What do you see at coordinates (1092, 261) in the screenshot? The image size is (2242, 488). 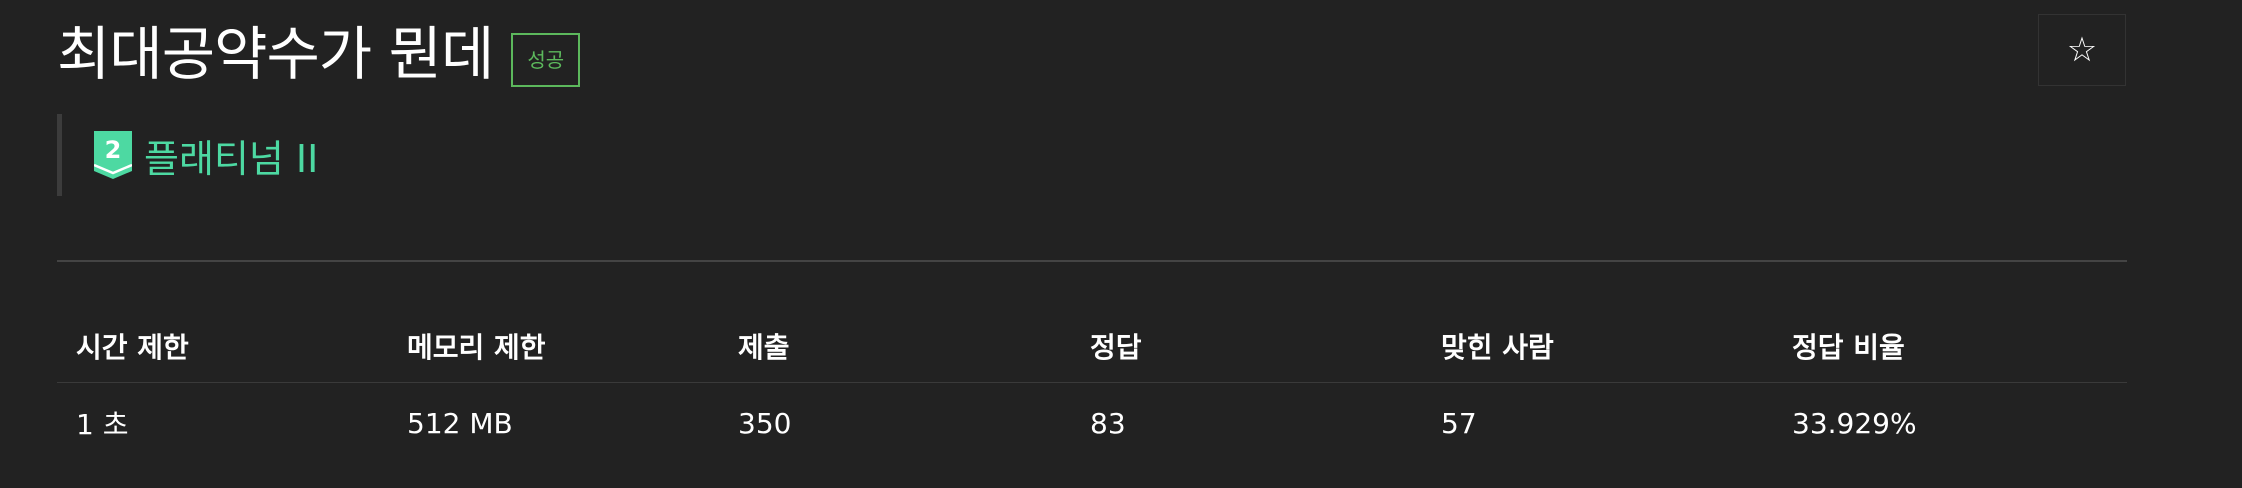 I see `section-divider` at bounding box center [1092, 261].